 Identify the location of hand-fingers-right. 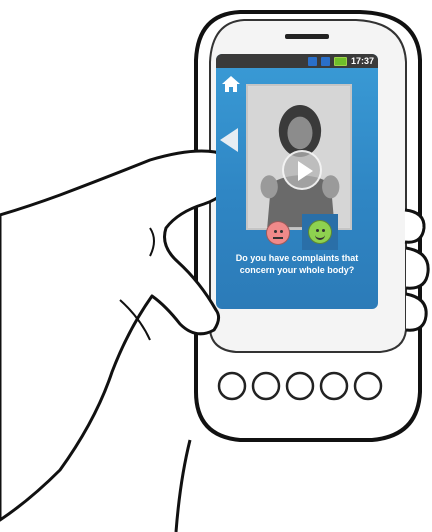
(417, 270).